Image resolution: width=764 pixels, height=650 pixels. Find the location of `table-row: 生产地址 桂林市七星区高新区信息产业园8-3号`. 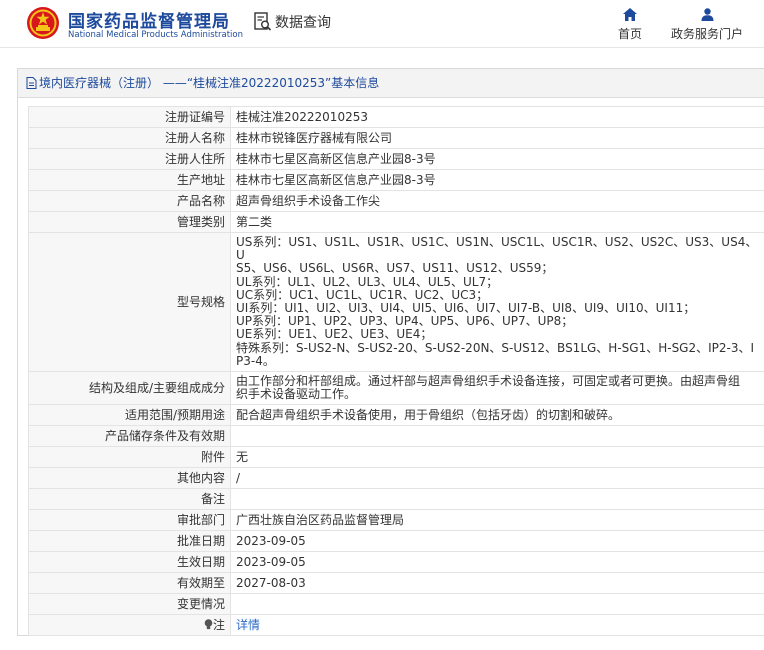

table-row: 生产地址 桂林市七星区高新区信息产业园8-3号 is located at coordinates (396, 180).